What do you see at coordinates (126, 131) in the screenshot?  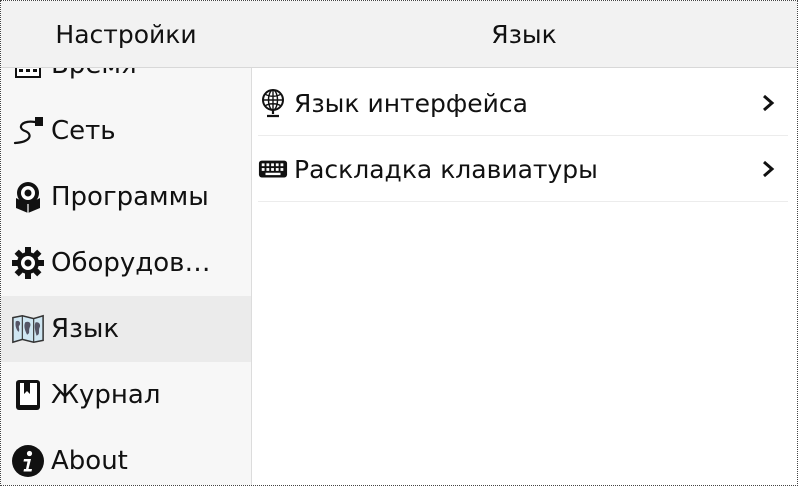 I see `sidebar-item-network: Сеть` at bounding box center [126, 131].